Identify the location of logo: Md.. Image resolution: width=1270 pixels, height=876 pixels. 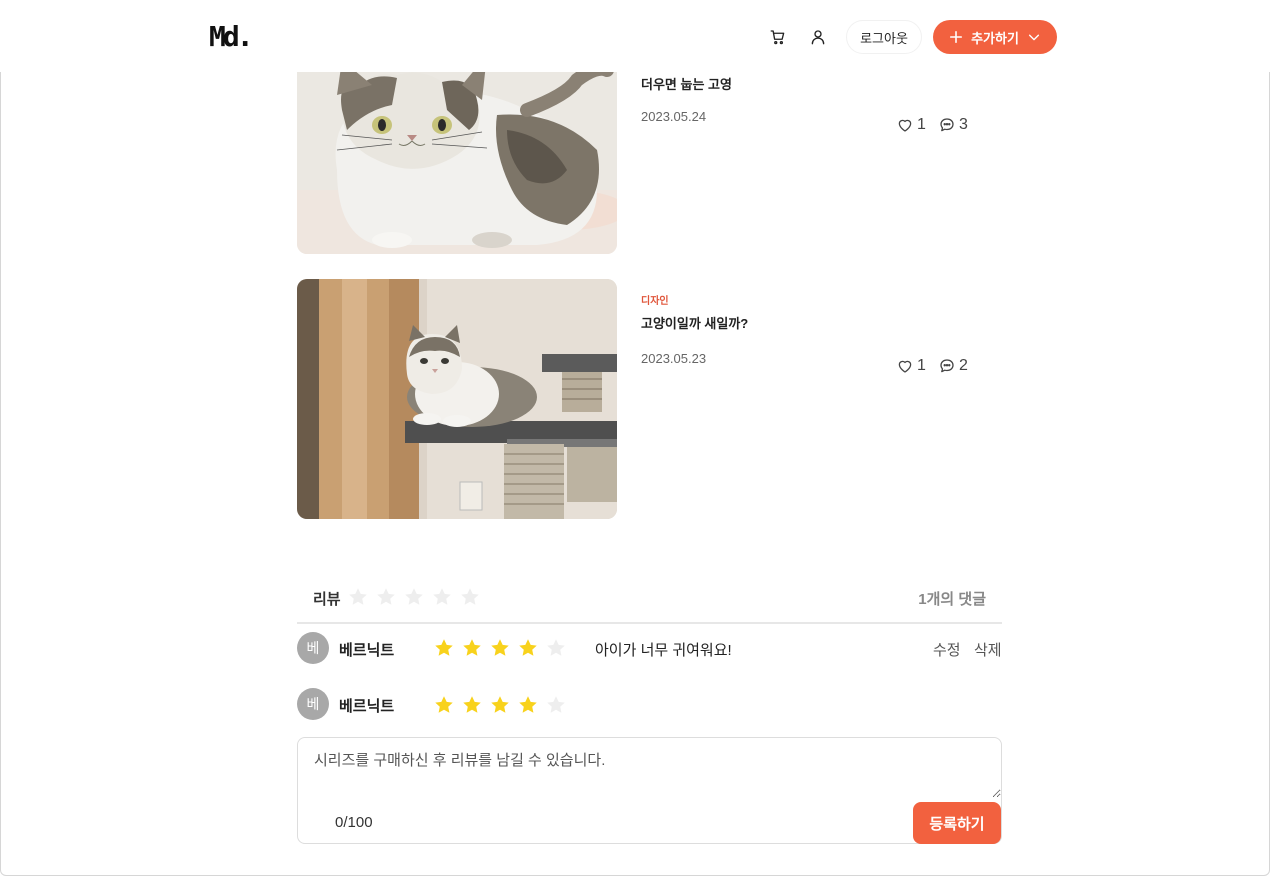
(231, 37).